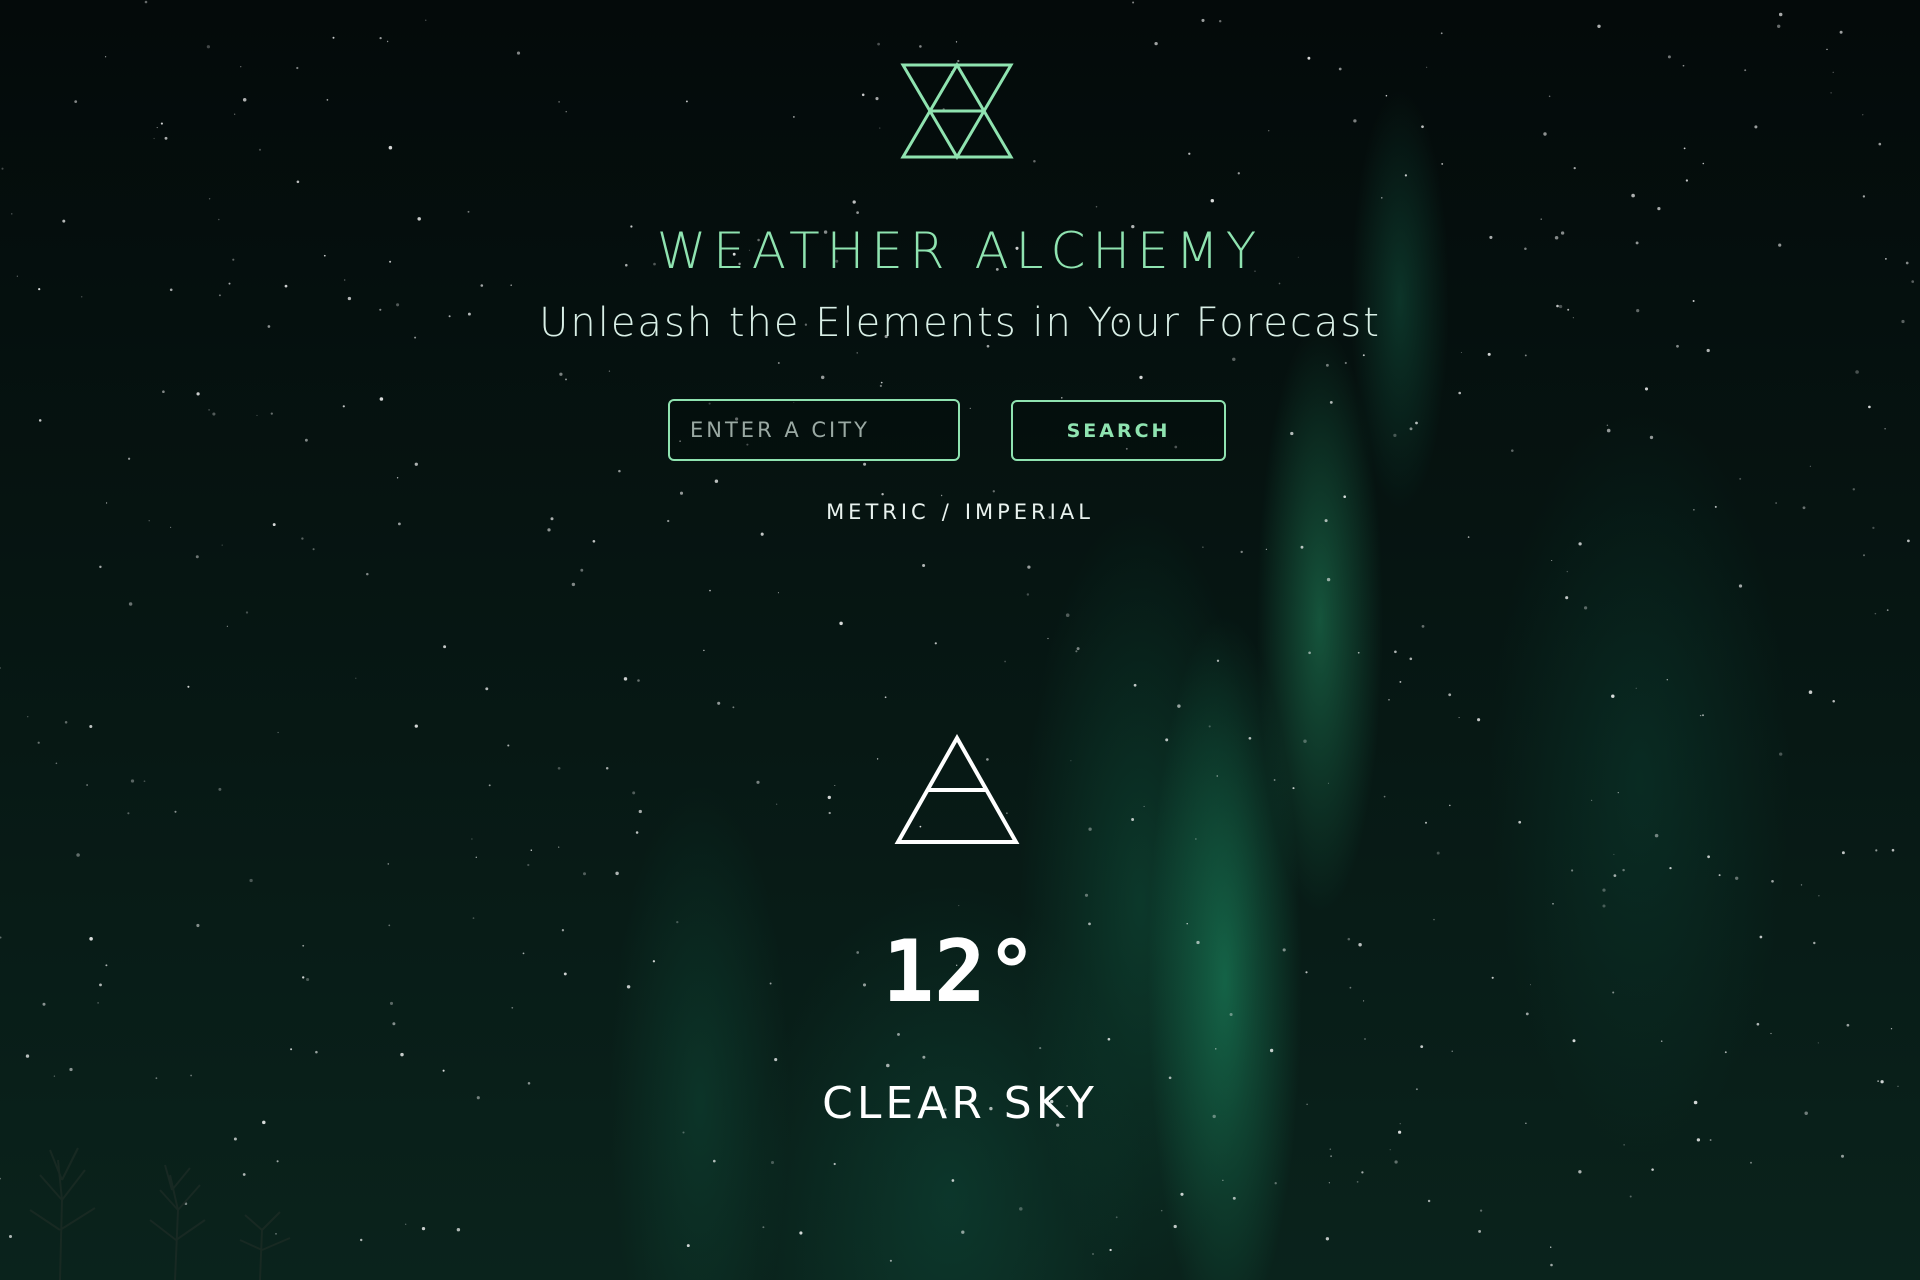 This screenshot has height=1280, width=1920. Describe the element at coordinates (960, 323) in the screenshot. I see `app-subtitle: Unleash the Elements in Your Forecast` at that location.